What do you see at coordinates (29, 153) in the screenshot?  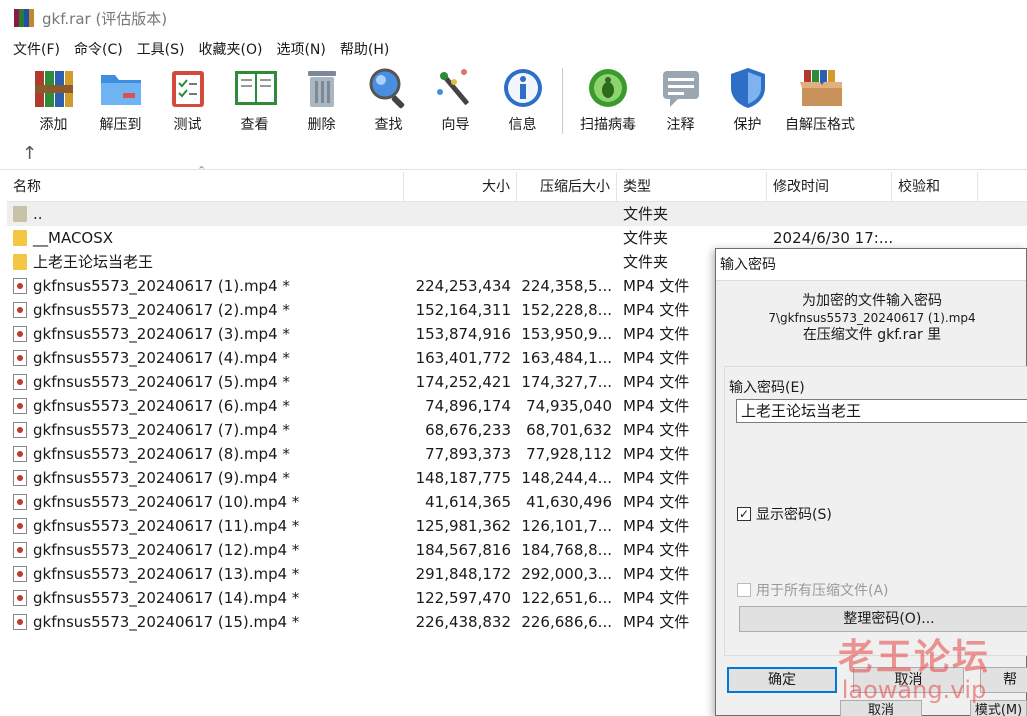 I see `up-arrow-icon: ↑` at bounding box center [29, 153].